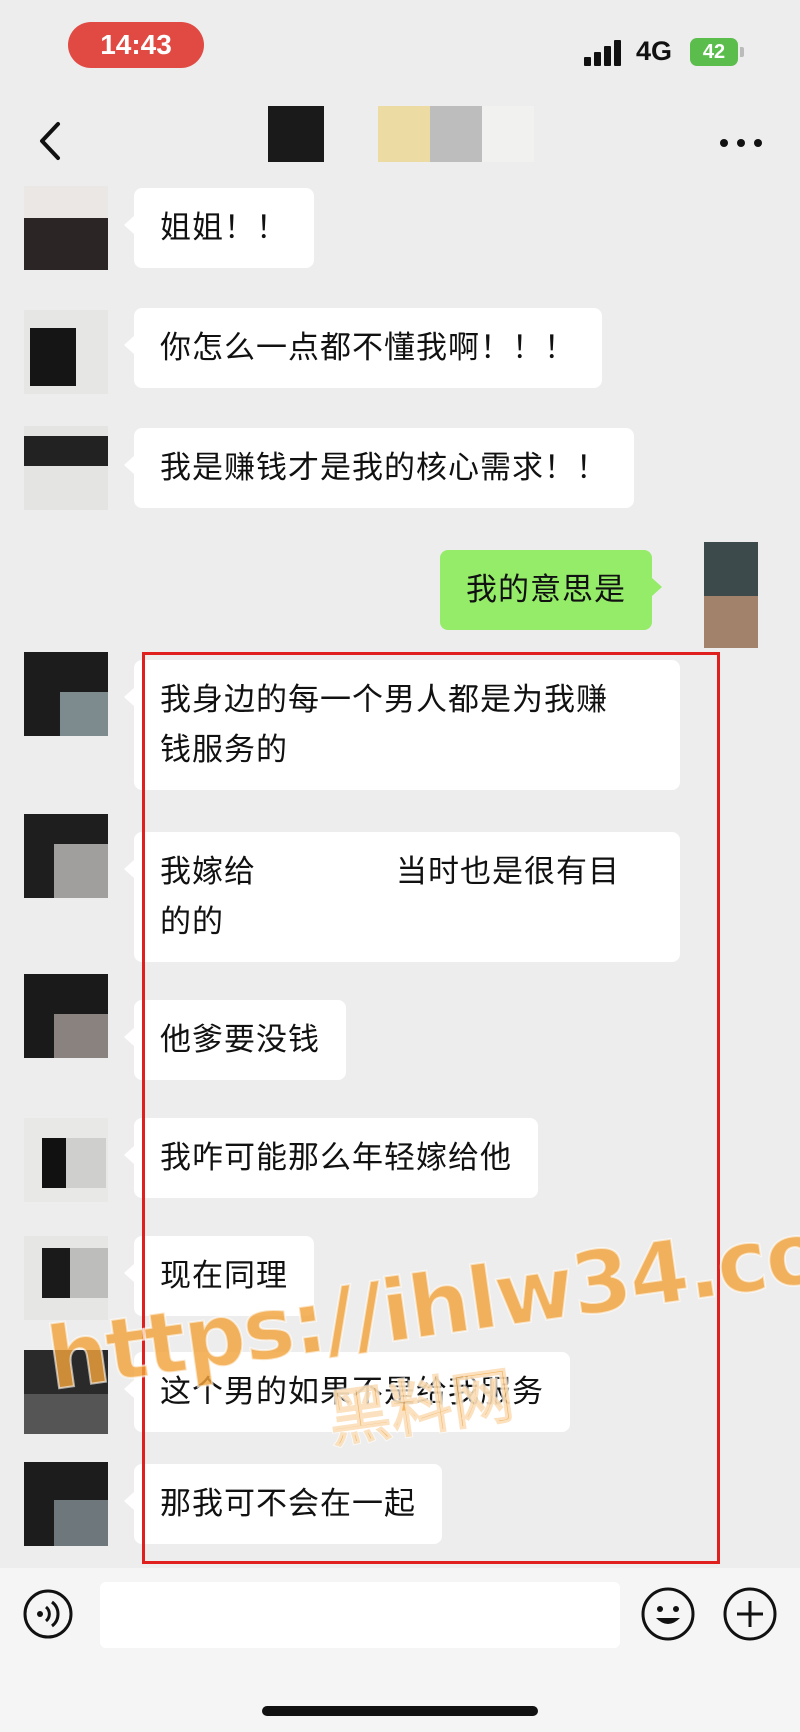 Image resolution: width=800 pixels, height=1732 pixels. Describe the element at coordinates (360, 1615) in the screenshot. I see `message-input` at that location.